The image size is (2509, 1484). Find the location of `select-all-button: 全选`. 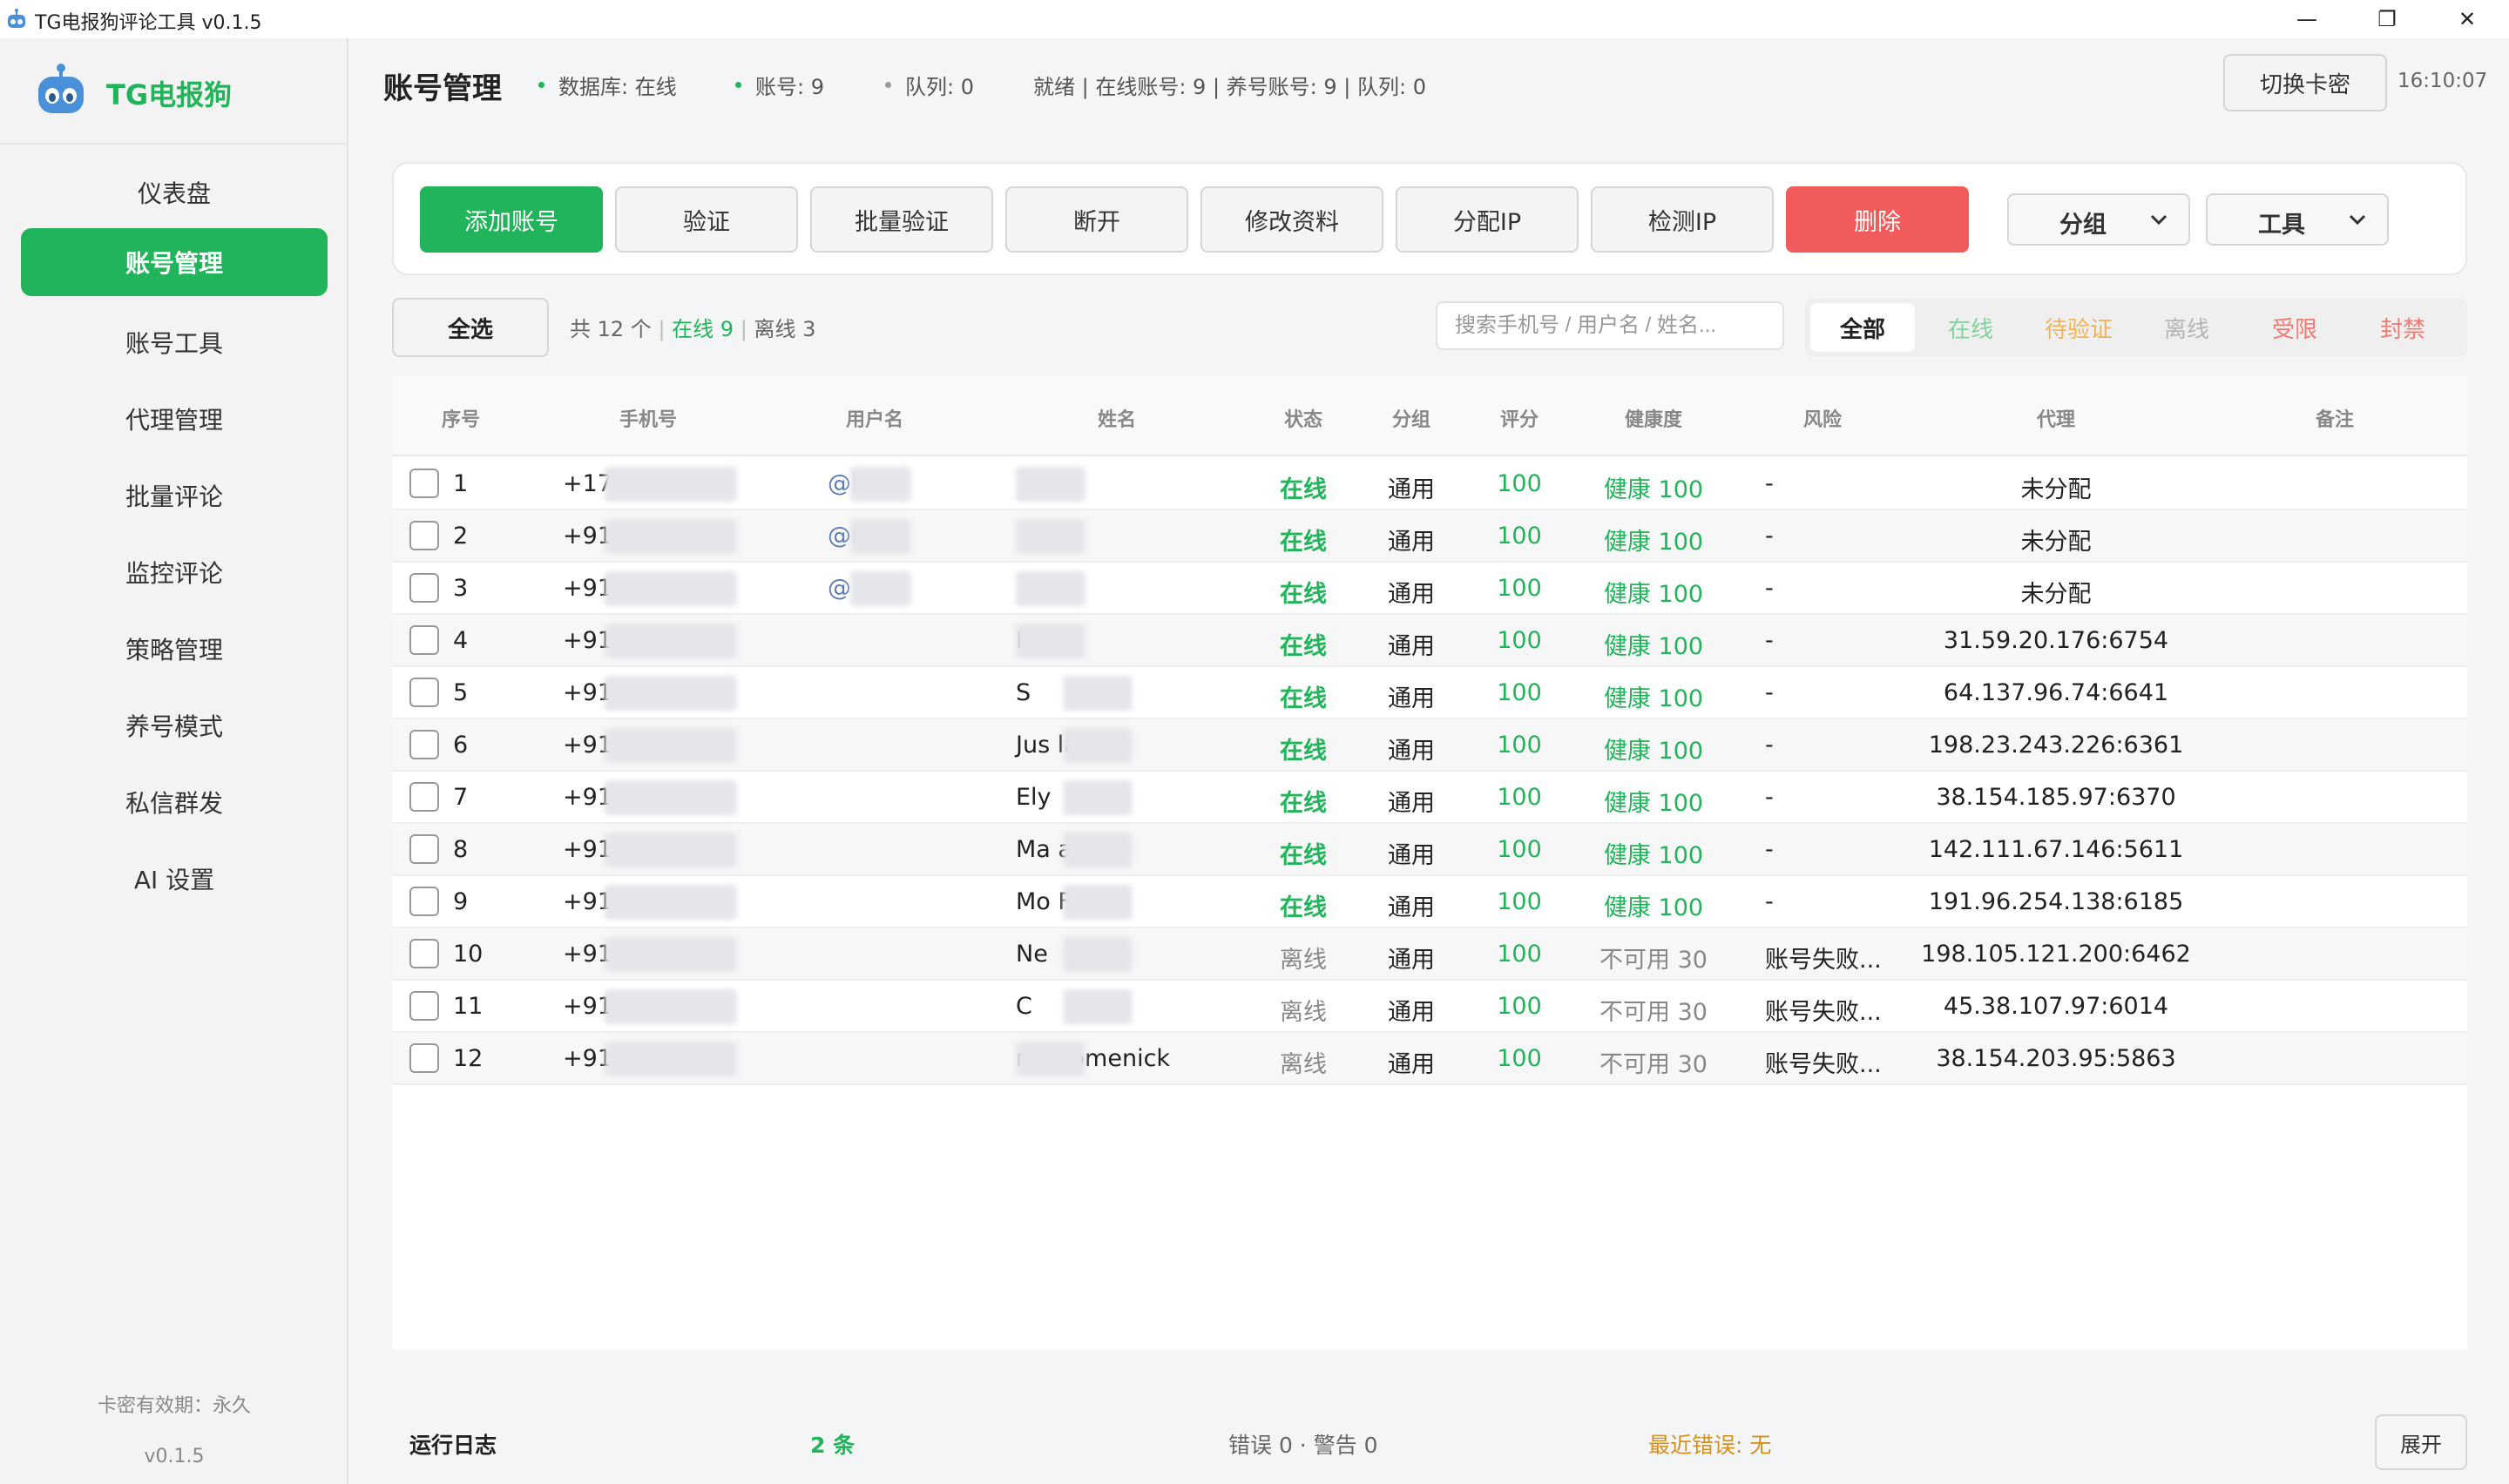

select-all-button: 全选 is located at coordinates (470, 327).